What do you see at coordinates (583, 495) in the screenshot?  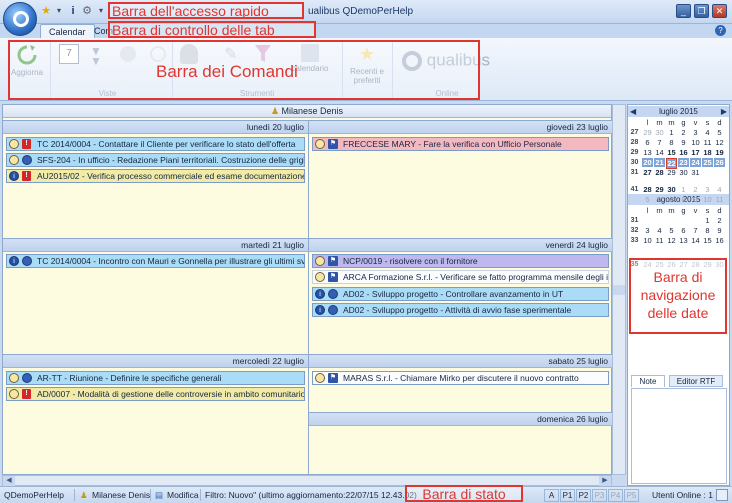 I see `priority-p2-button: P2` at bounding box center [583, 495].